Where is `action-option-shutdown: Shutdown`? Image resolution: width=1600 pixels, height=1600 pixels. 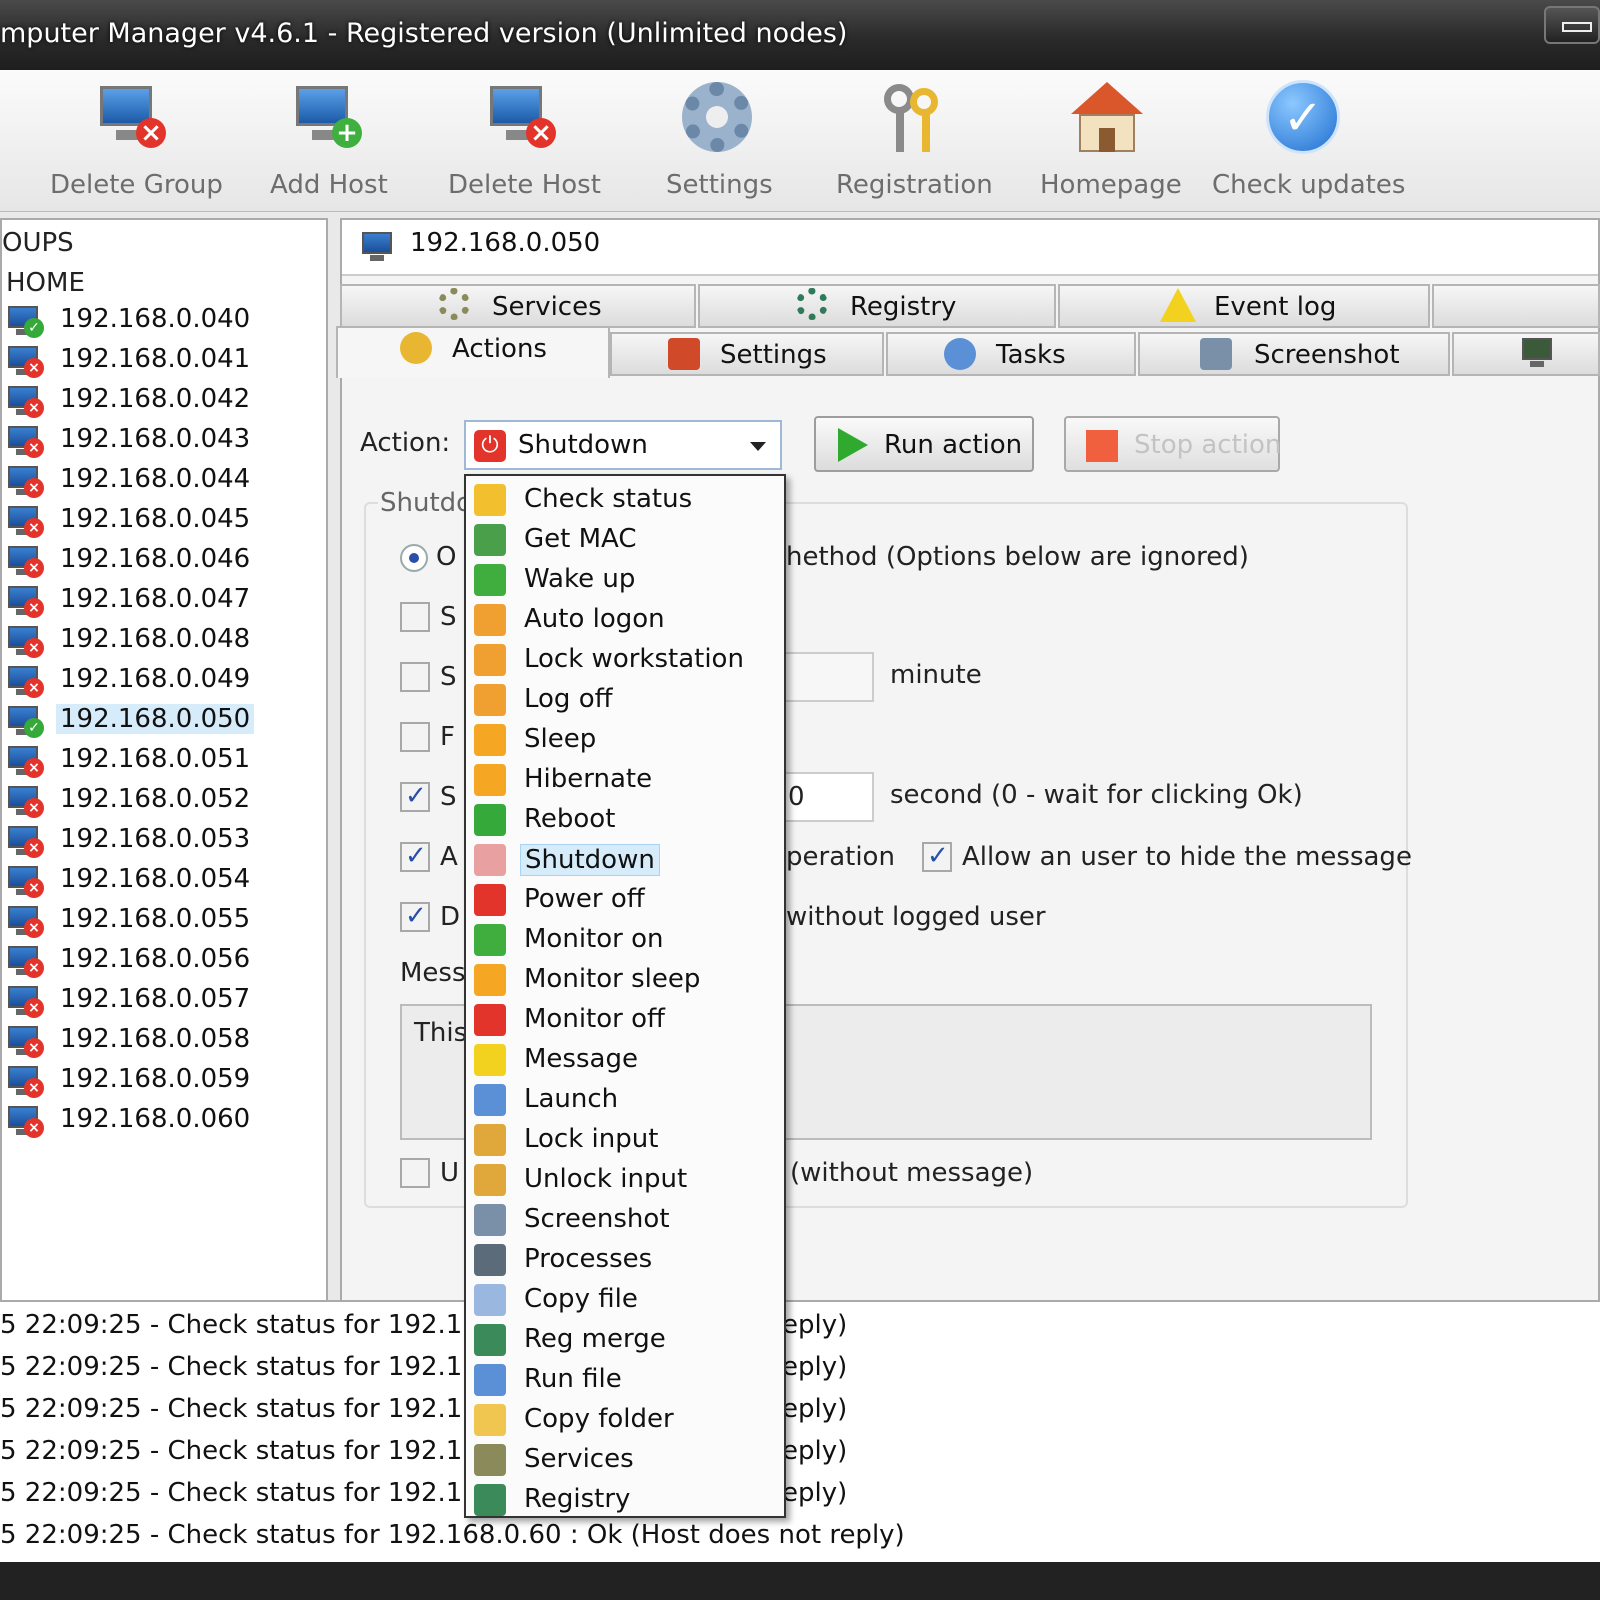 action-option-shutdown: Shutdown is located at coordinates (626, 860).